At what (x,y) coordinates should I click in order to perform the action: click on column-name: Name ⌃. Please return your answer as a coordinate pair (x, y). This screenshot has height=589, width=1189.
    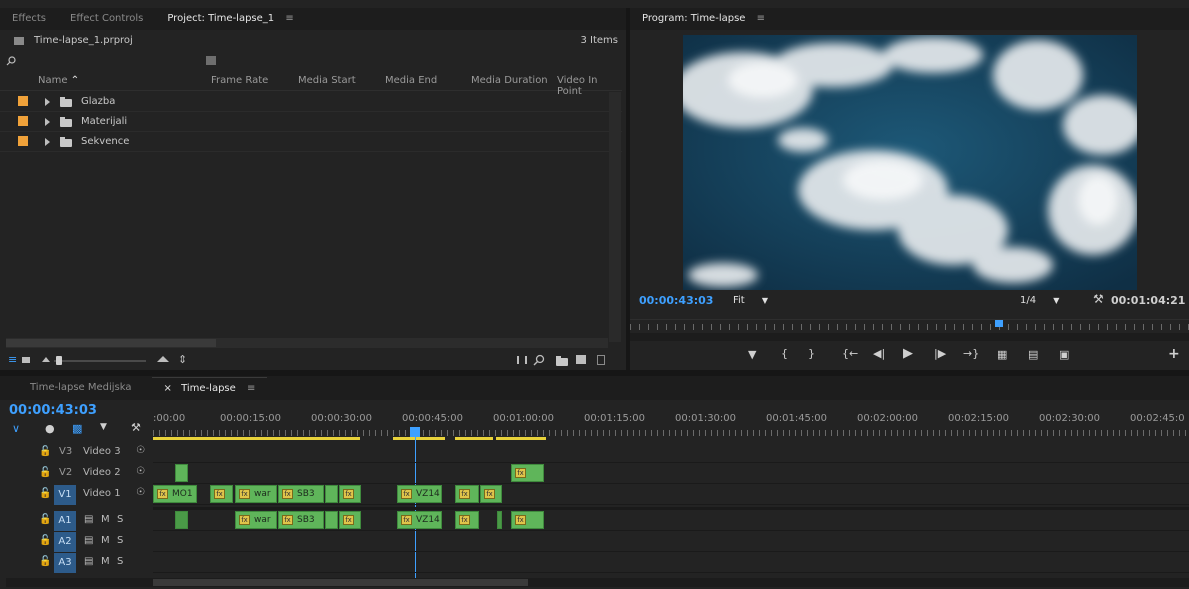
    Looking at the image, I should click on (58, 80).